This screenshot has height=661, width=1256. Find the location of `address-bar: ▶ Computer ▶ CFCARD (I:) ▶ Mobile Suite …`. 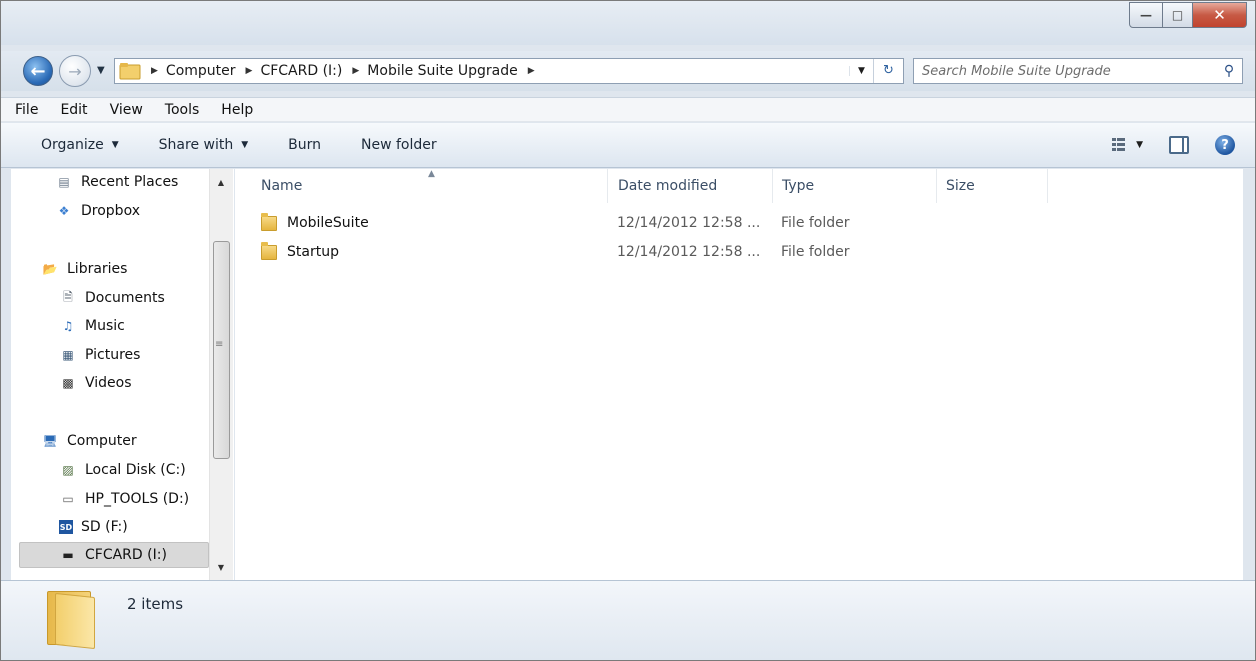

address-bar: ▶ Computer ▶ CFCARD (I:) ▶ Mobile Suite … is located at coordinates (509, 71).